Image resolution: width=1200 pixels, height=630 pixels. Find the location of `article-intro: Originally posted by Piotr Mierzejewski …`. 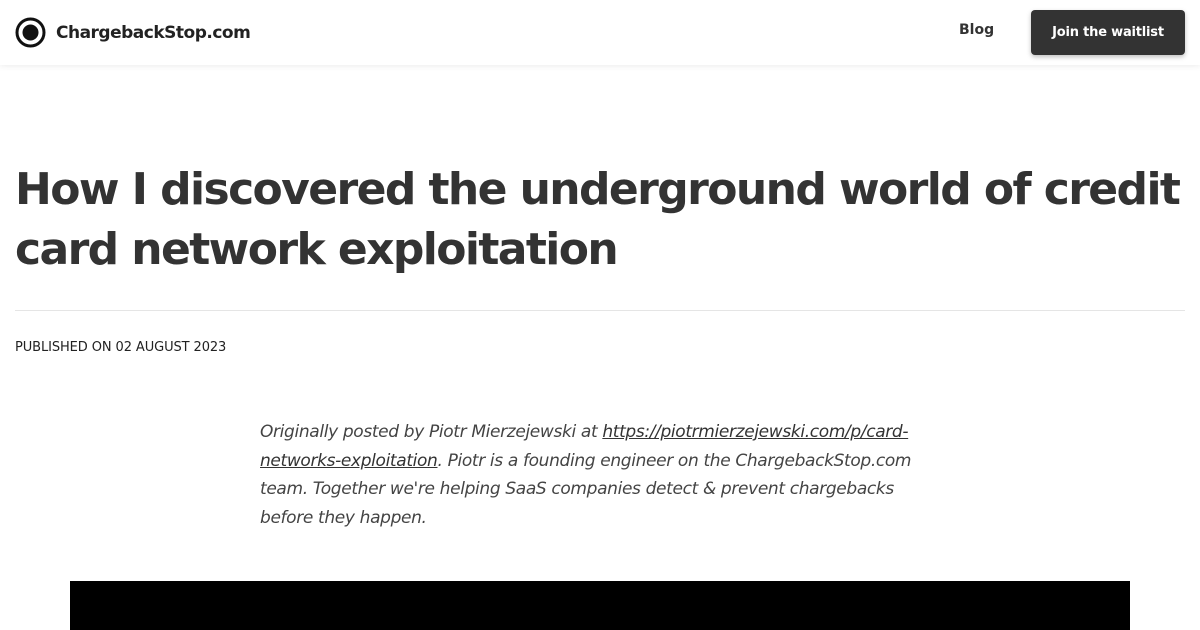

article-intro: Originally posted by Piotr Mierzejewski … is located at coordinates (605, 475).